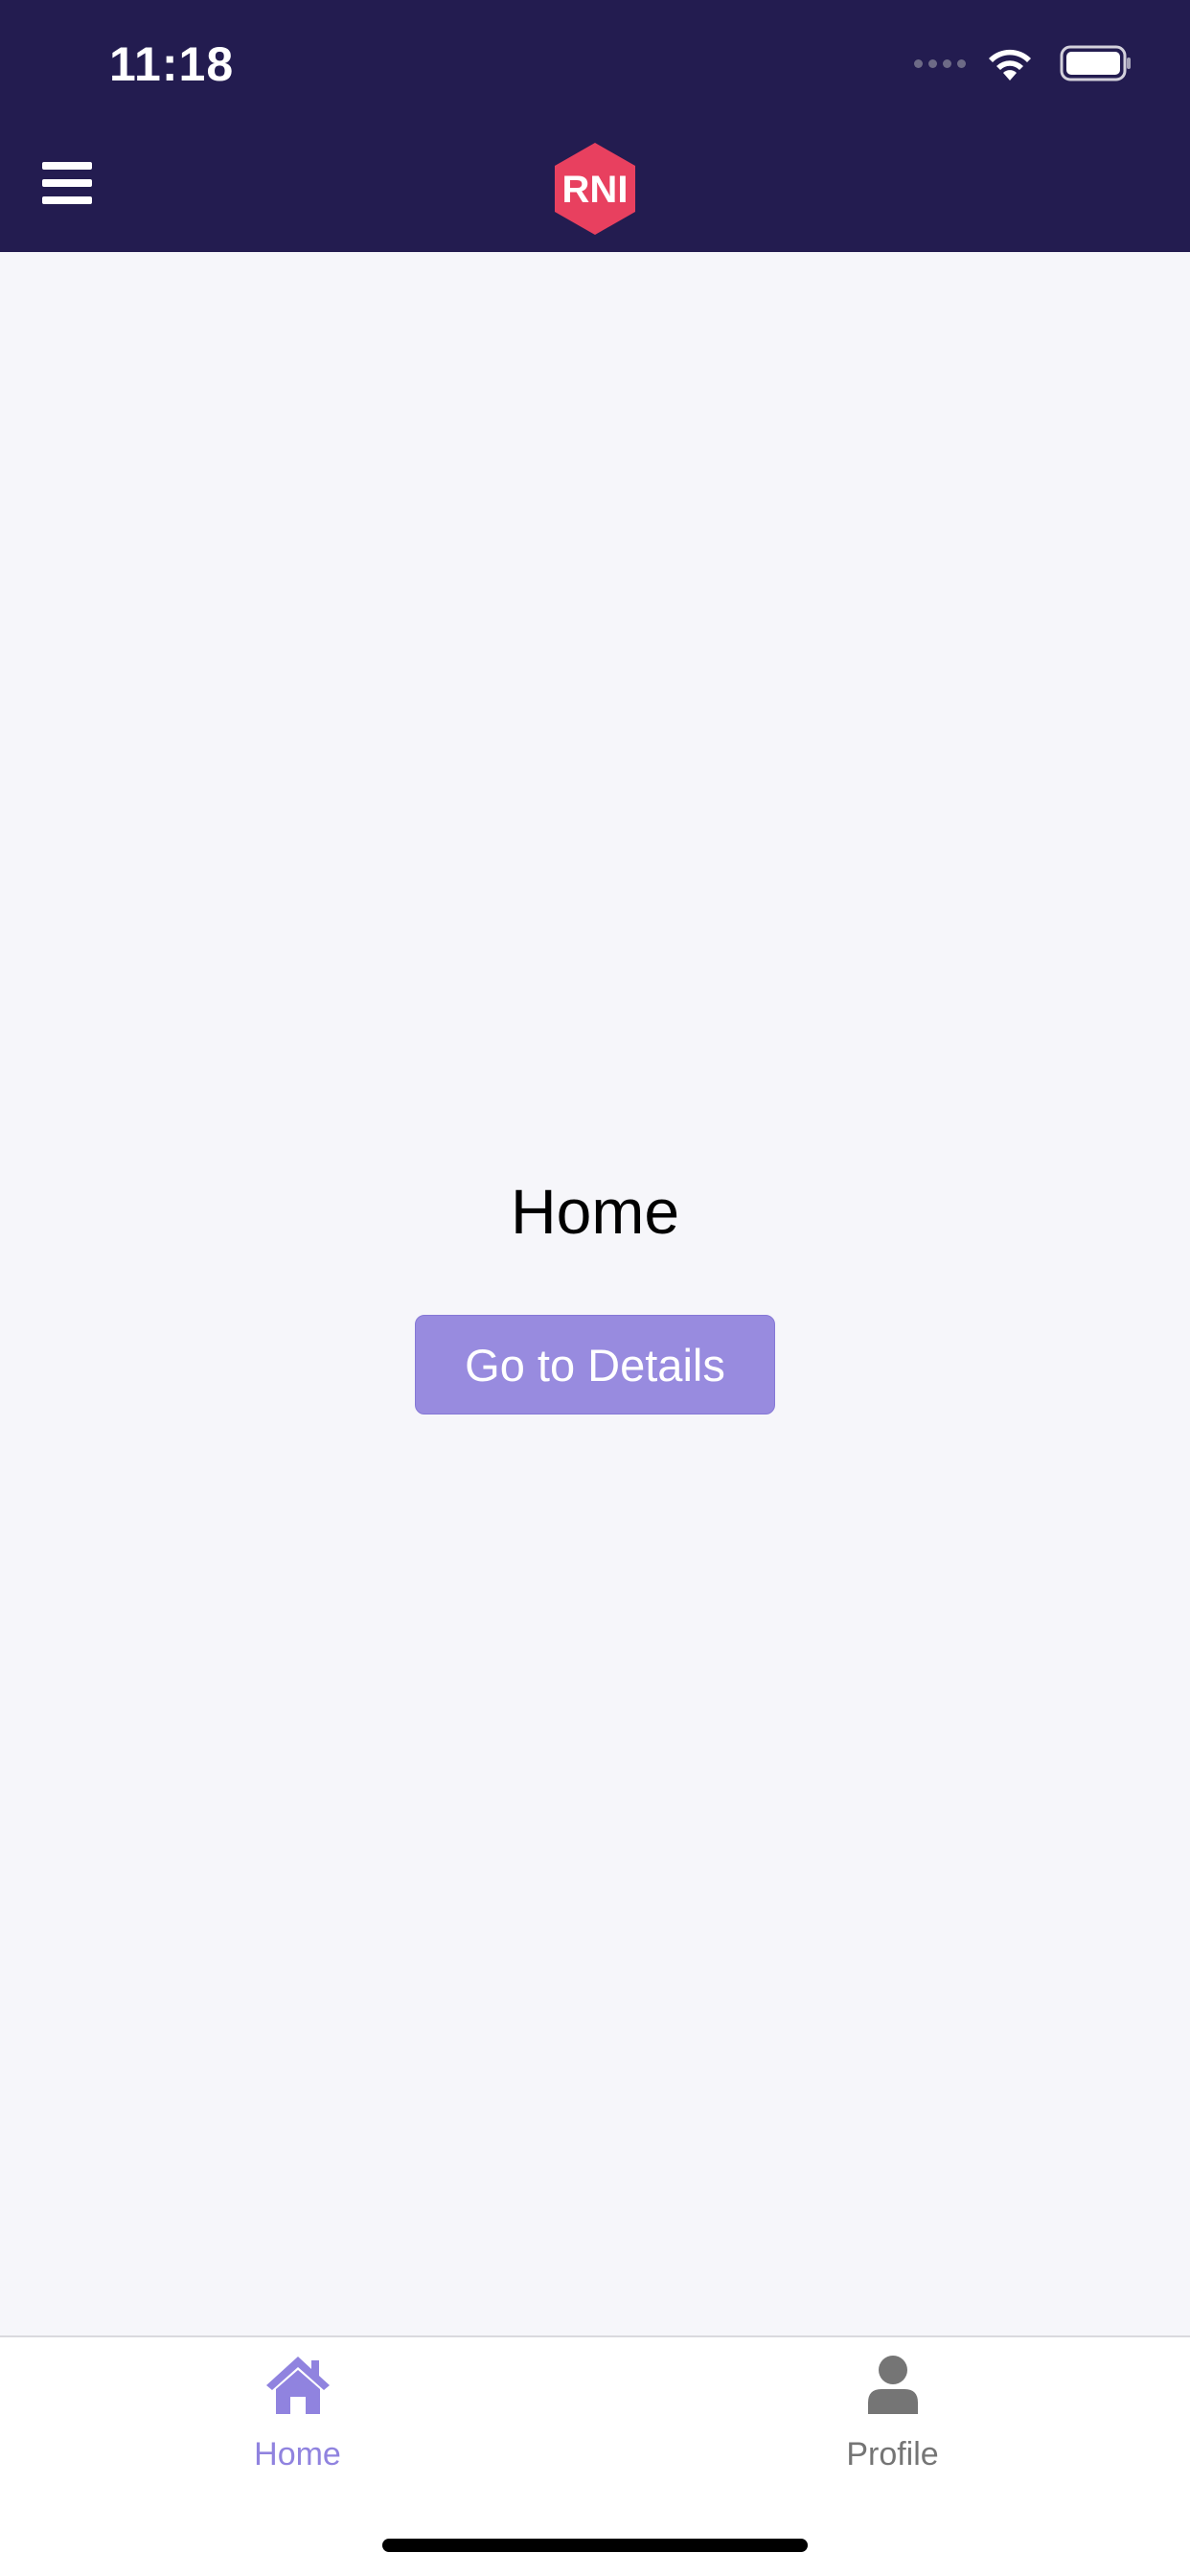 The image size is (1190, 2576). Describe the element at coordinates (893, 2454) in the screenshot. I see `tab-profile-label: Profile` at that location.